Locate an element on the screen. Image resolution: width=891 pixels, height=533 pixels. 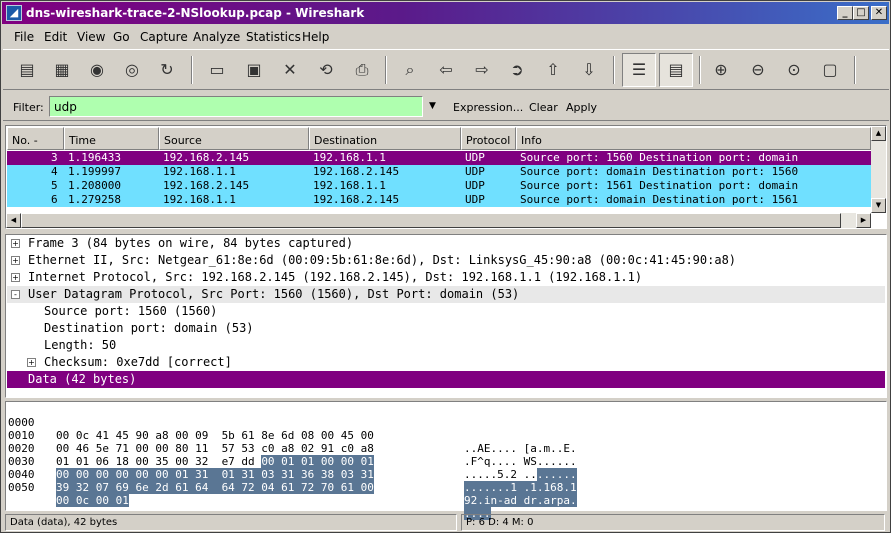
normal-size-icon: ⊙ is located at coordinates (794, 70).